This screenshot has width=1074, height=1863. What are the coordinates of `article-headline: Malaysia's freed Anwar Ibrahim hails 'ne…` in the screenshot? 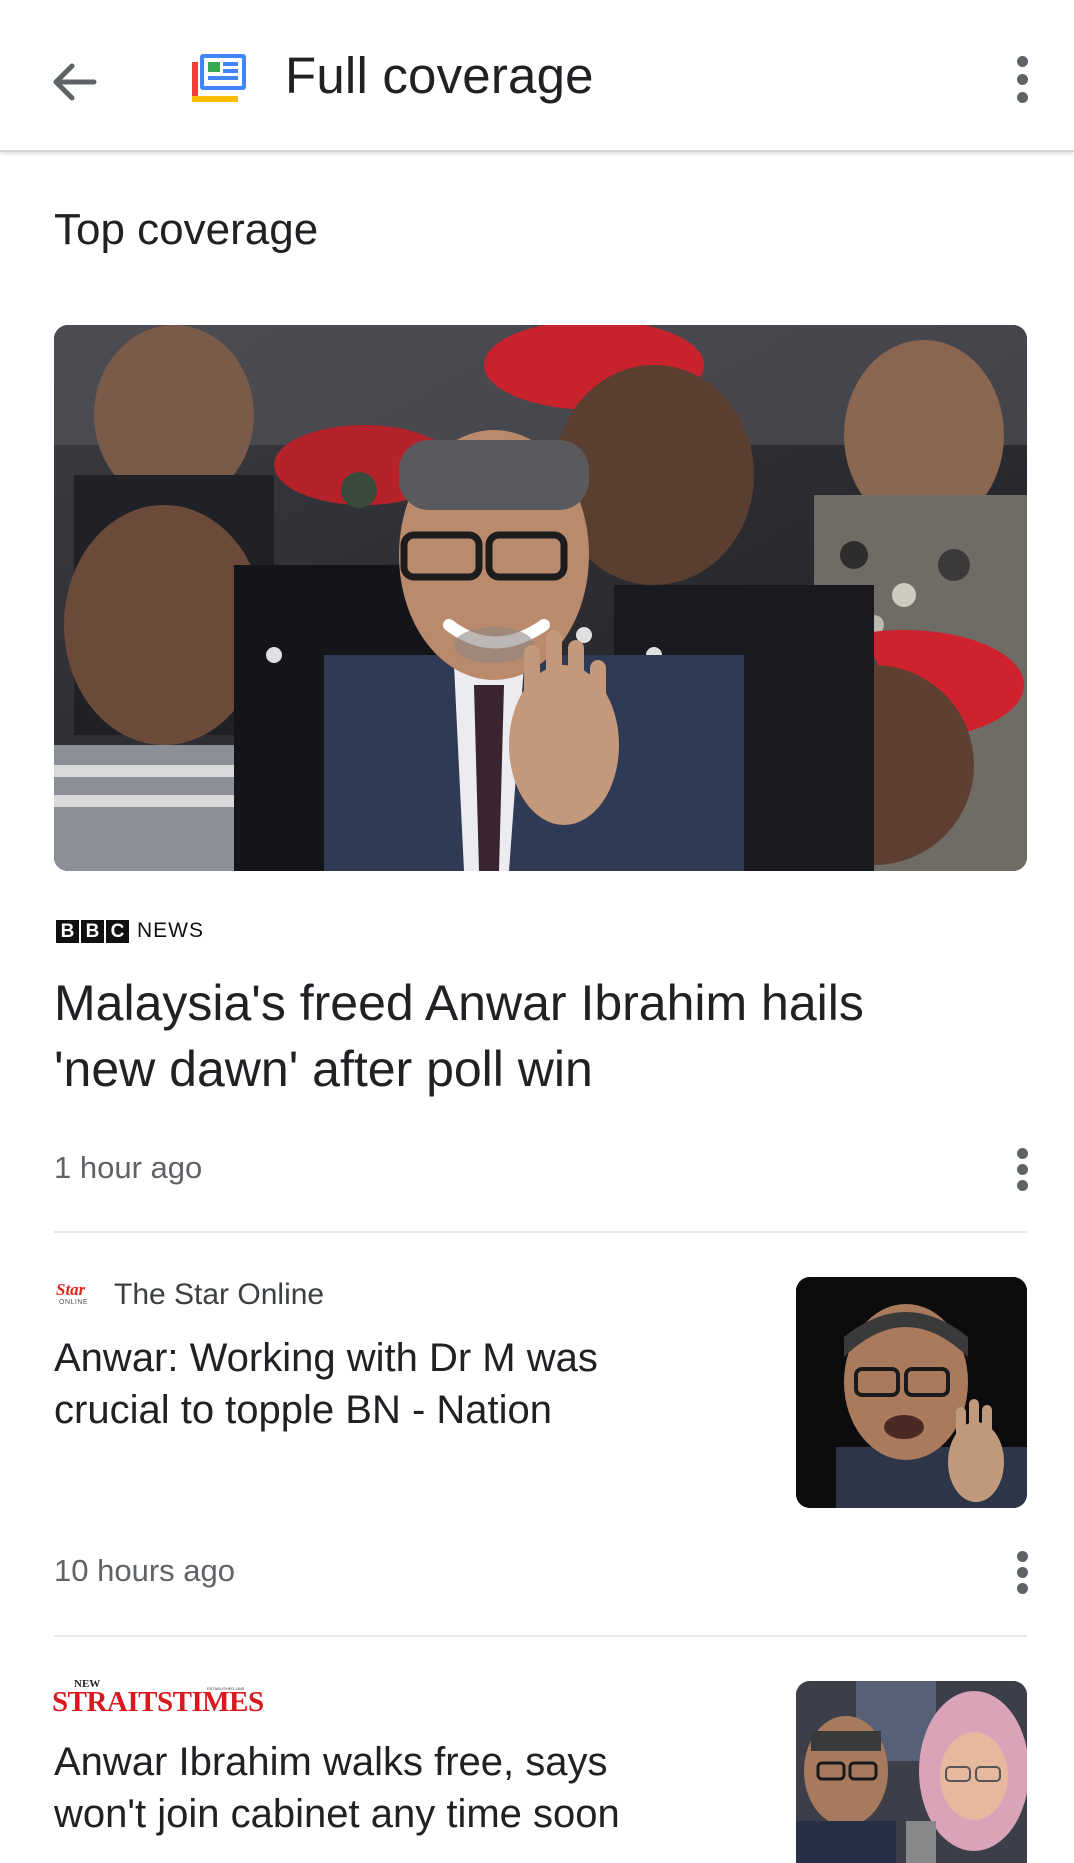 It's located at (459, 1036).